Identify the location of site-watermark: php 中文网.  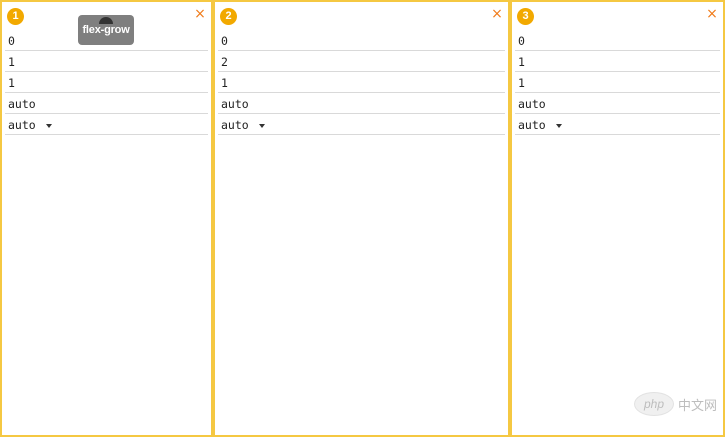
(675, 404).